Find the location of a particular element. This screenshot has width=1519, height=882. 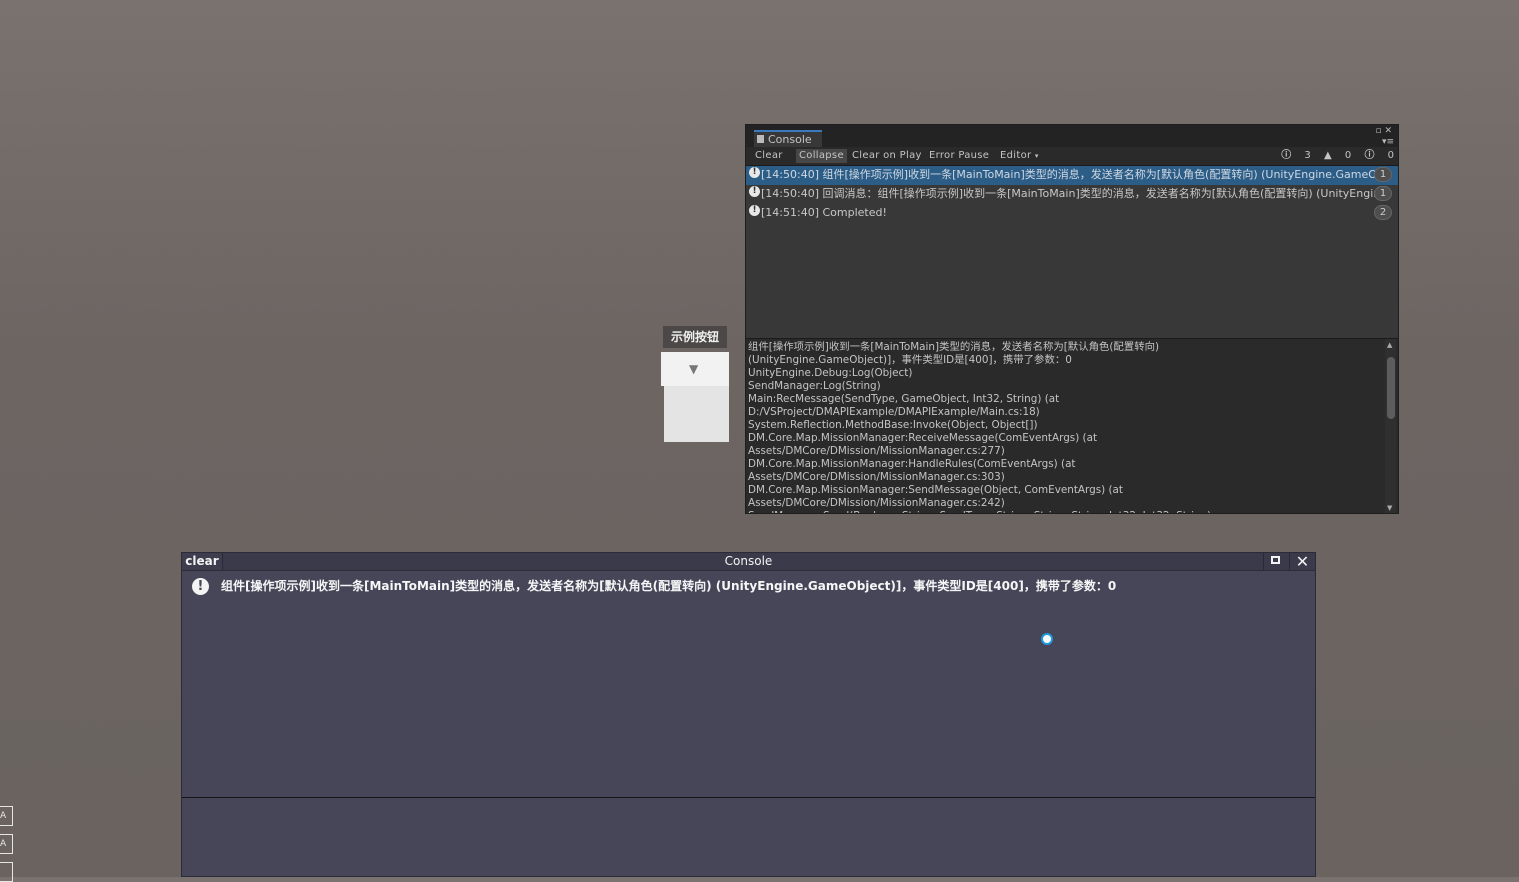

tab-console-label: Console is located at coordinates (790, 139).